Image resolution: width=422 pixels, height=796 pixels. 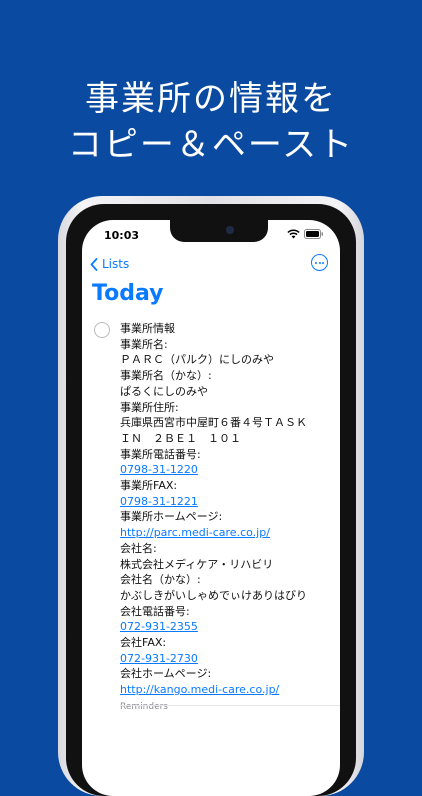 I want to click on back-label: Lists, so click(x=116, y=264).